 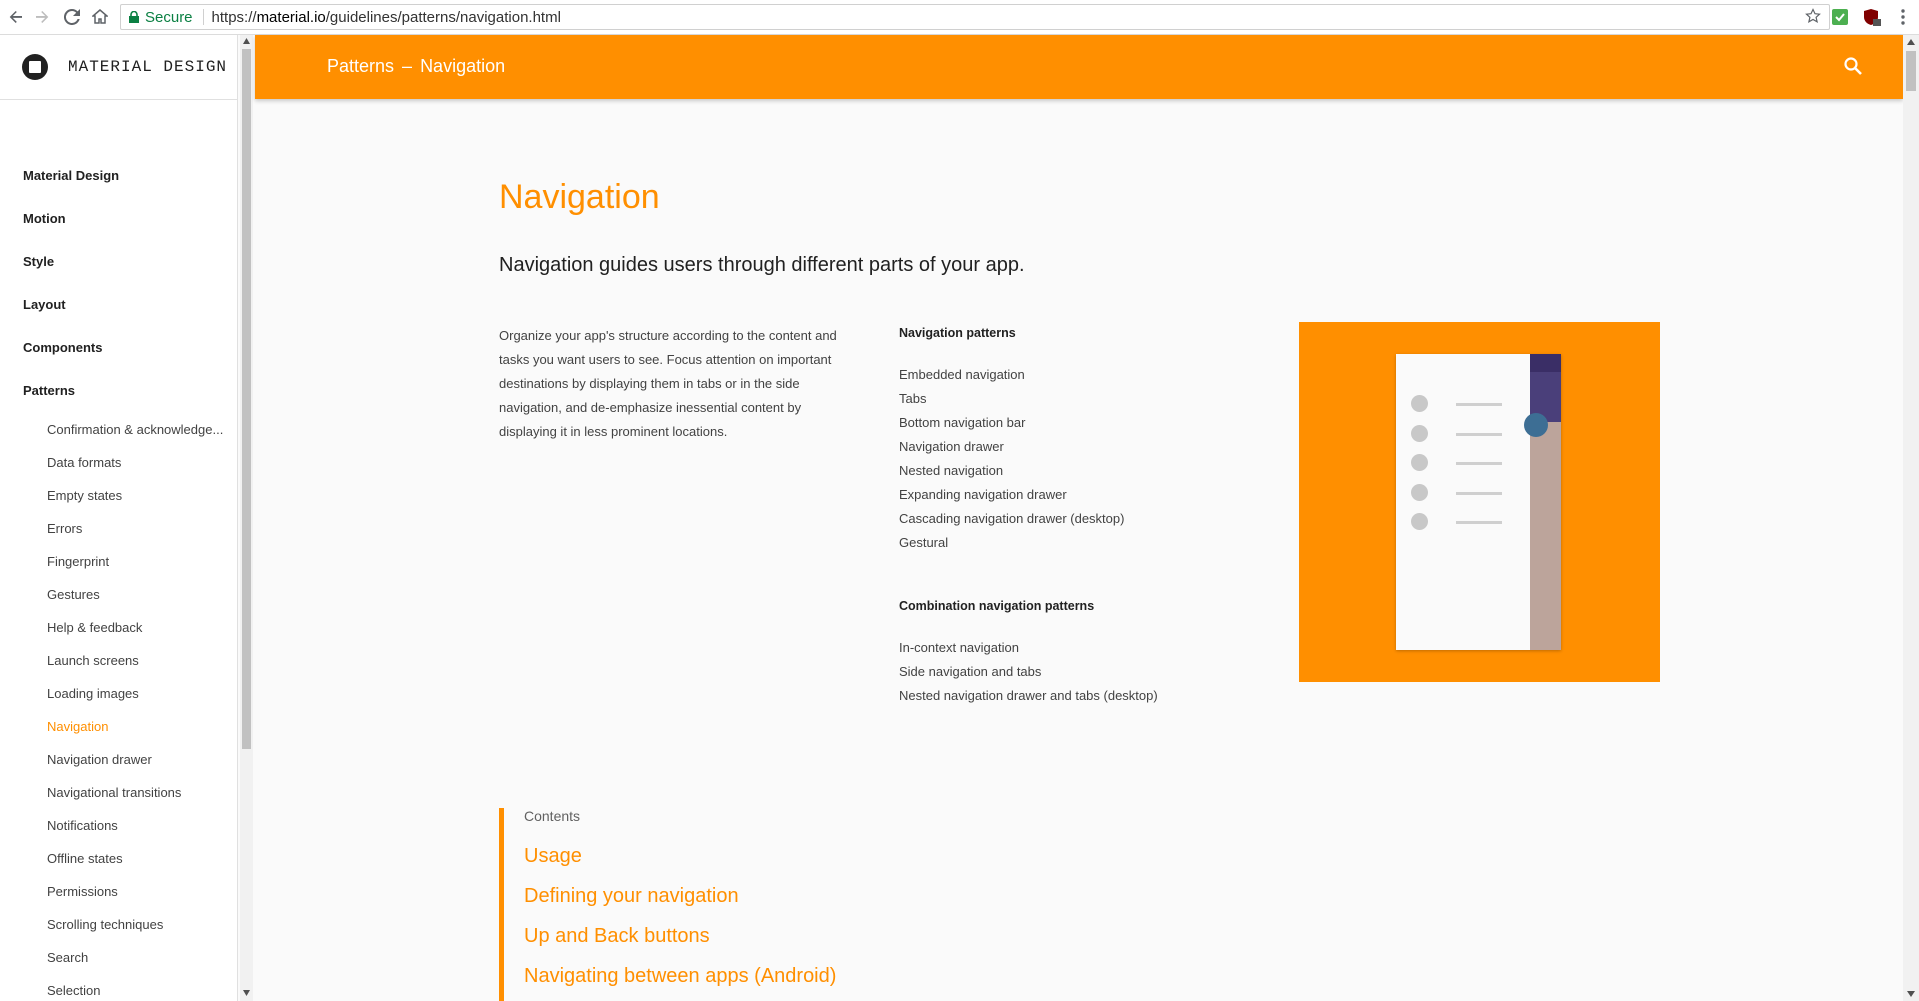 I want to click on page-header: Patterns – Navigation, so click(x=1079, y=67).